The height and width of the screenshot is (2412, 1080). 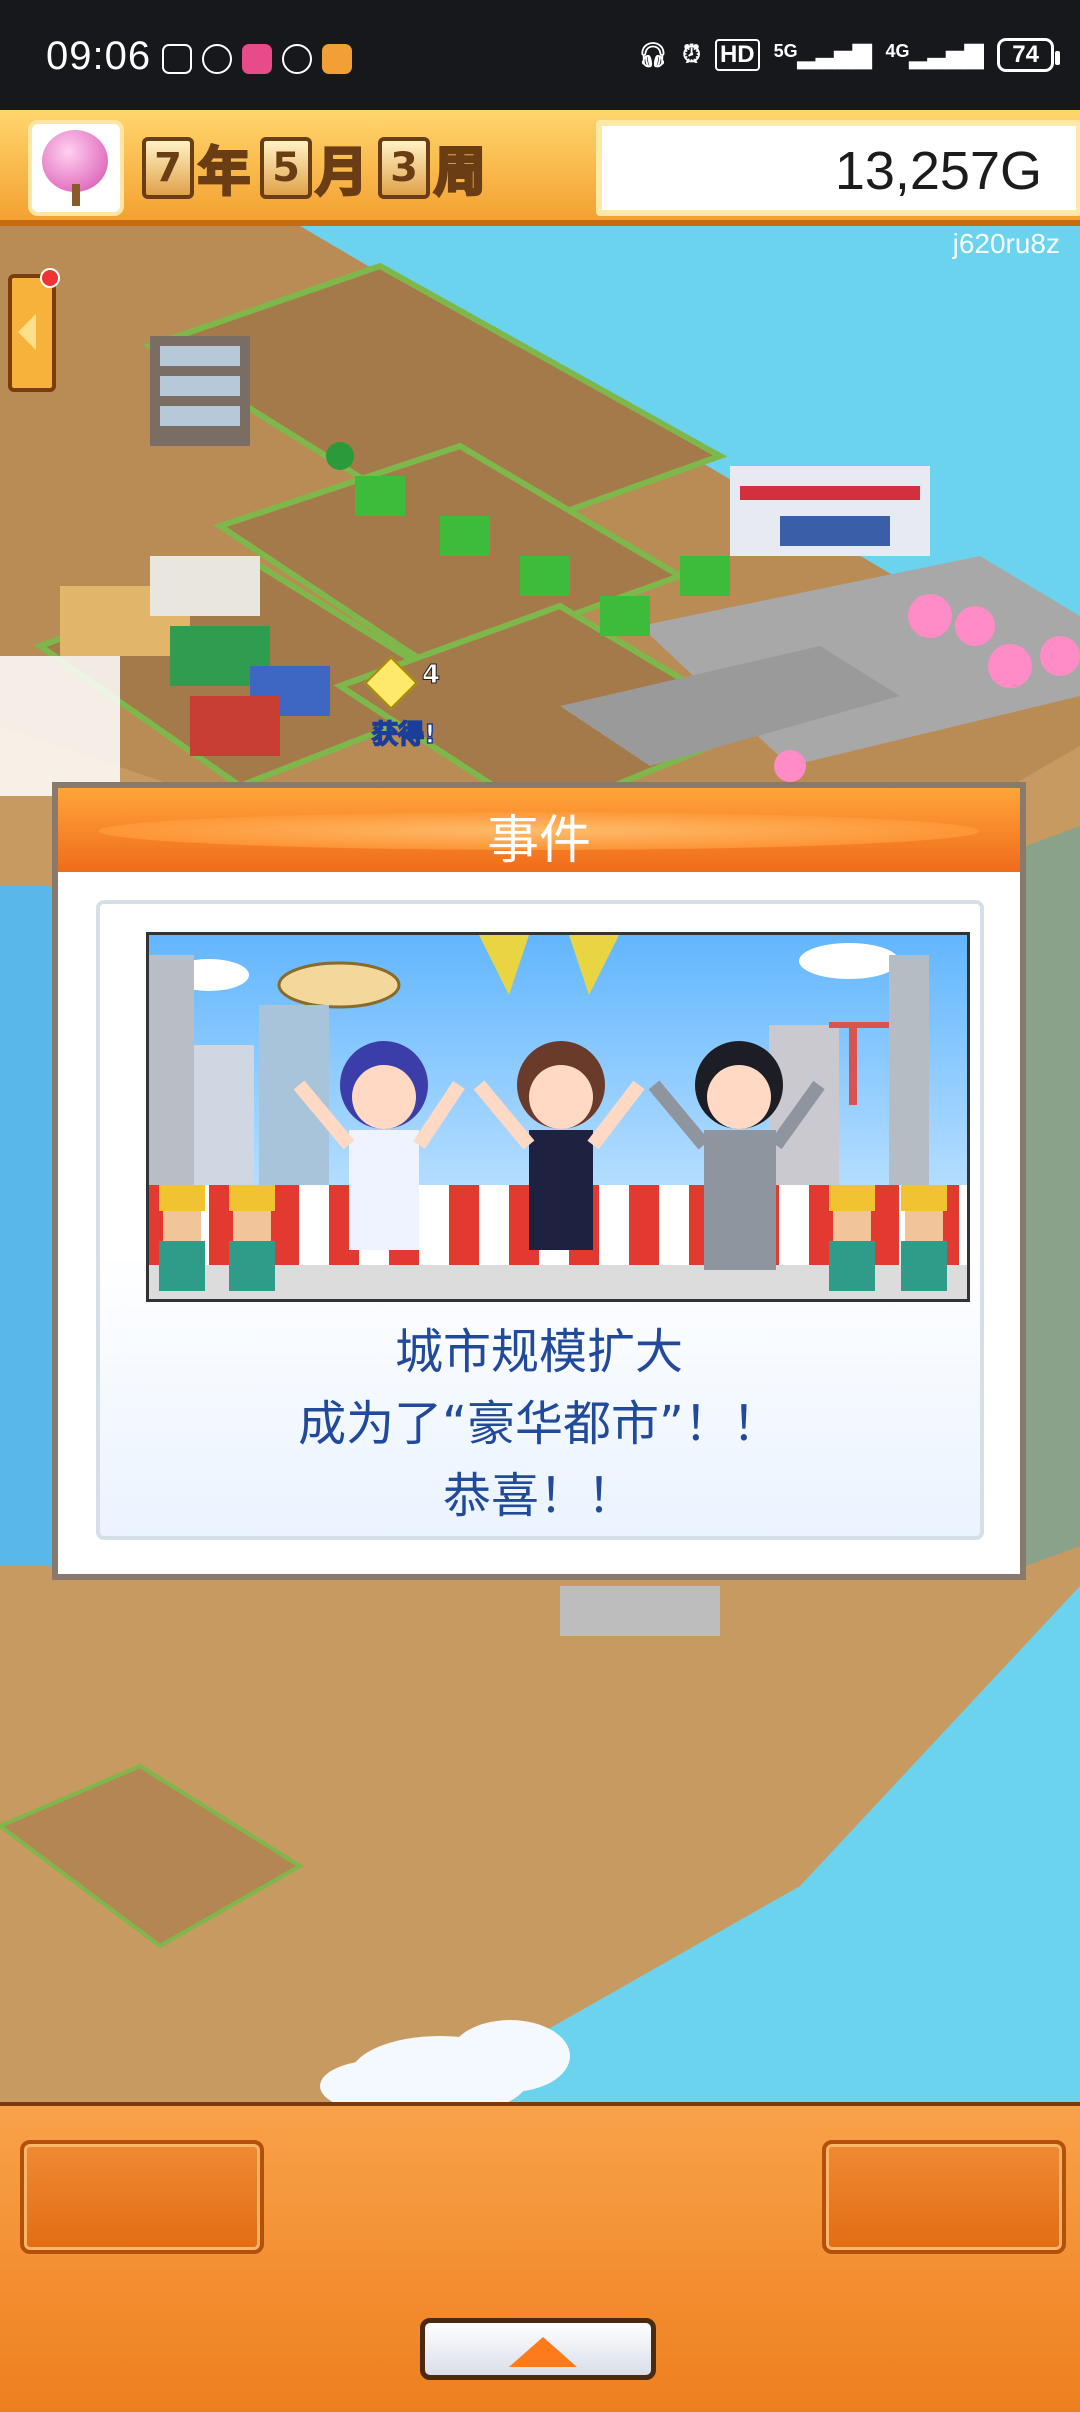 What do you see at coordinates (223, 173) in the screenshot?
I see `year-unit: 年` at bounding box center [223, 173].